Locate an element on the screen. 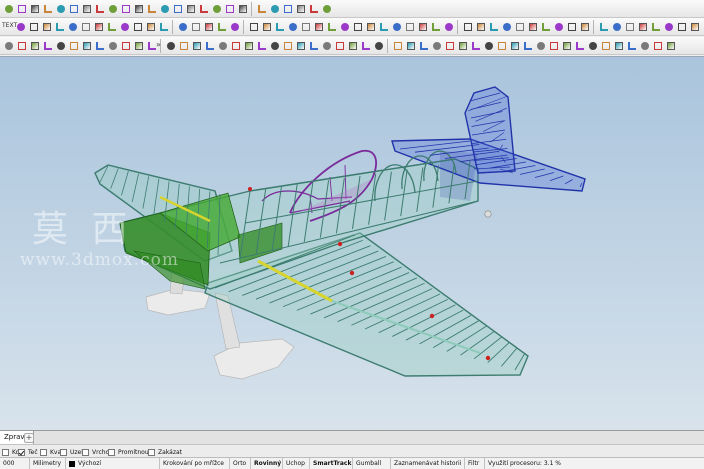 This screenshot has width=704, height=469. text-tool-label: TEXT is located at coordinates (9, 25).